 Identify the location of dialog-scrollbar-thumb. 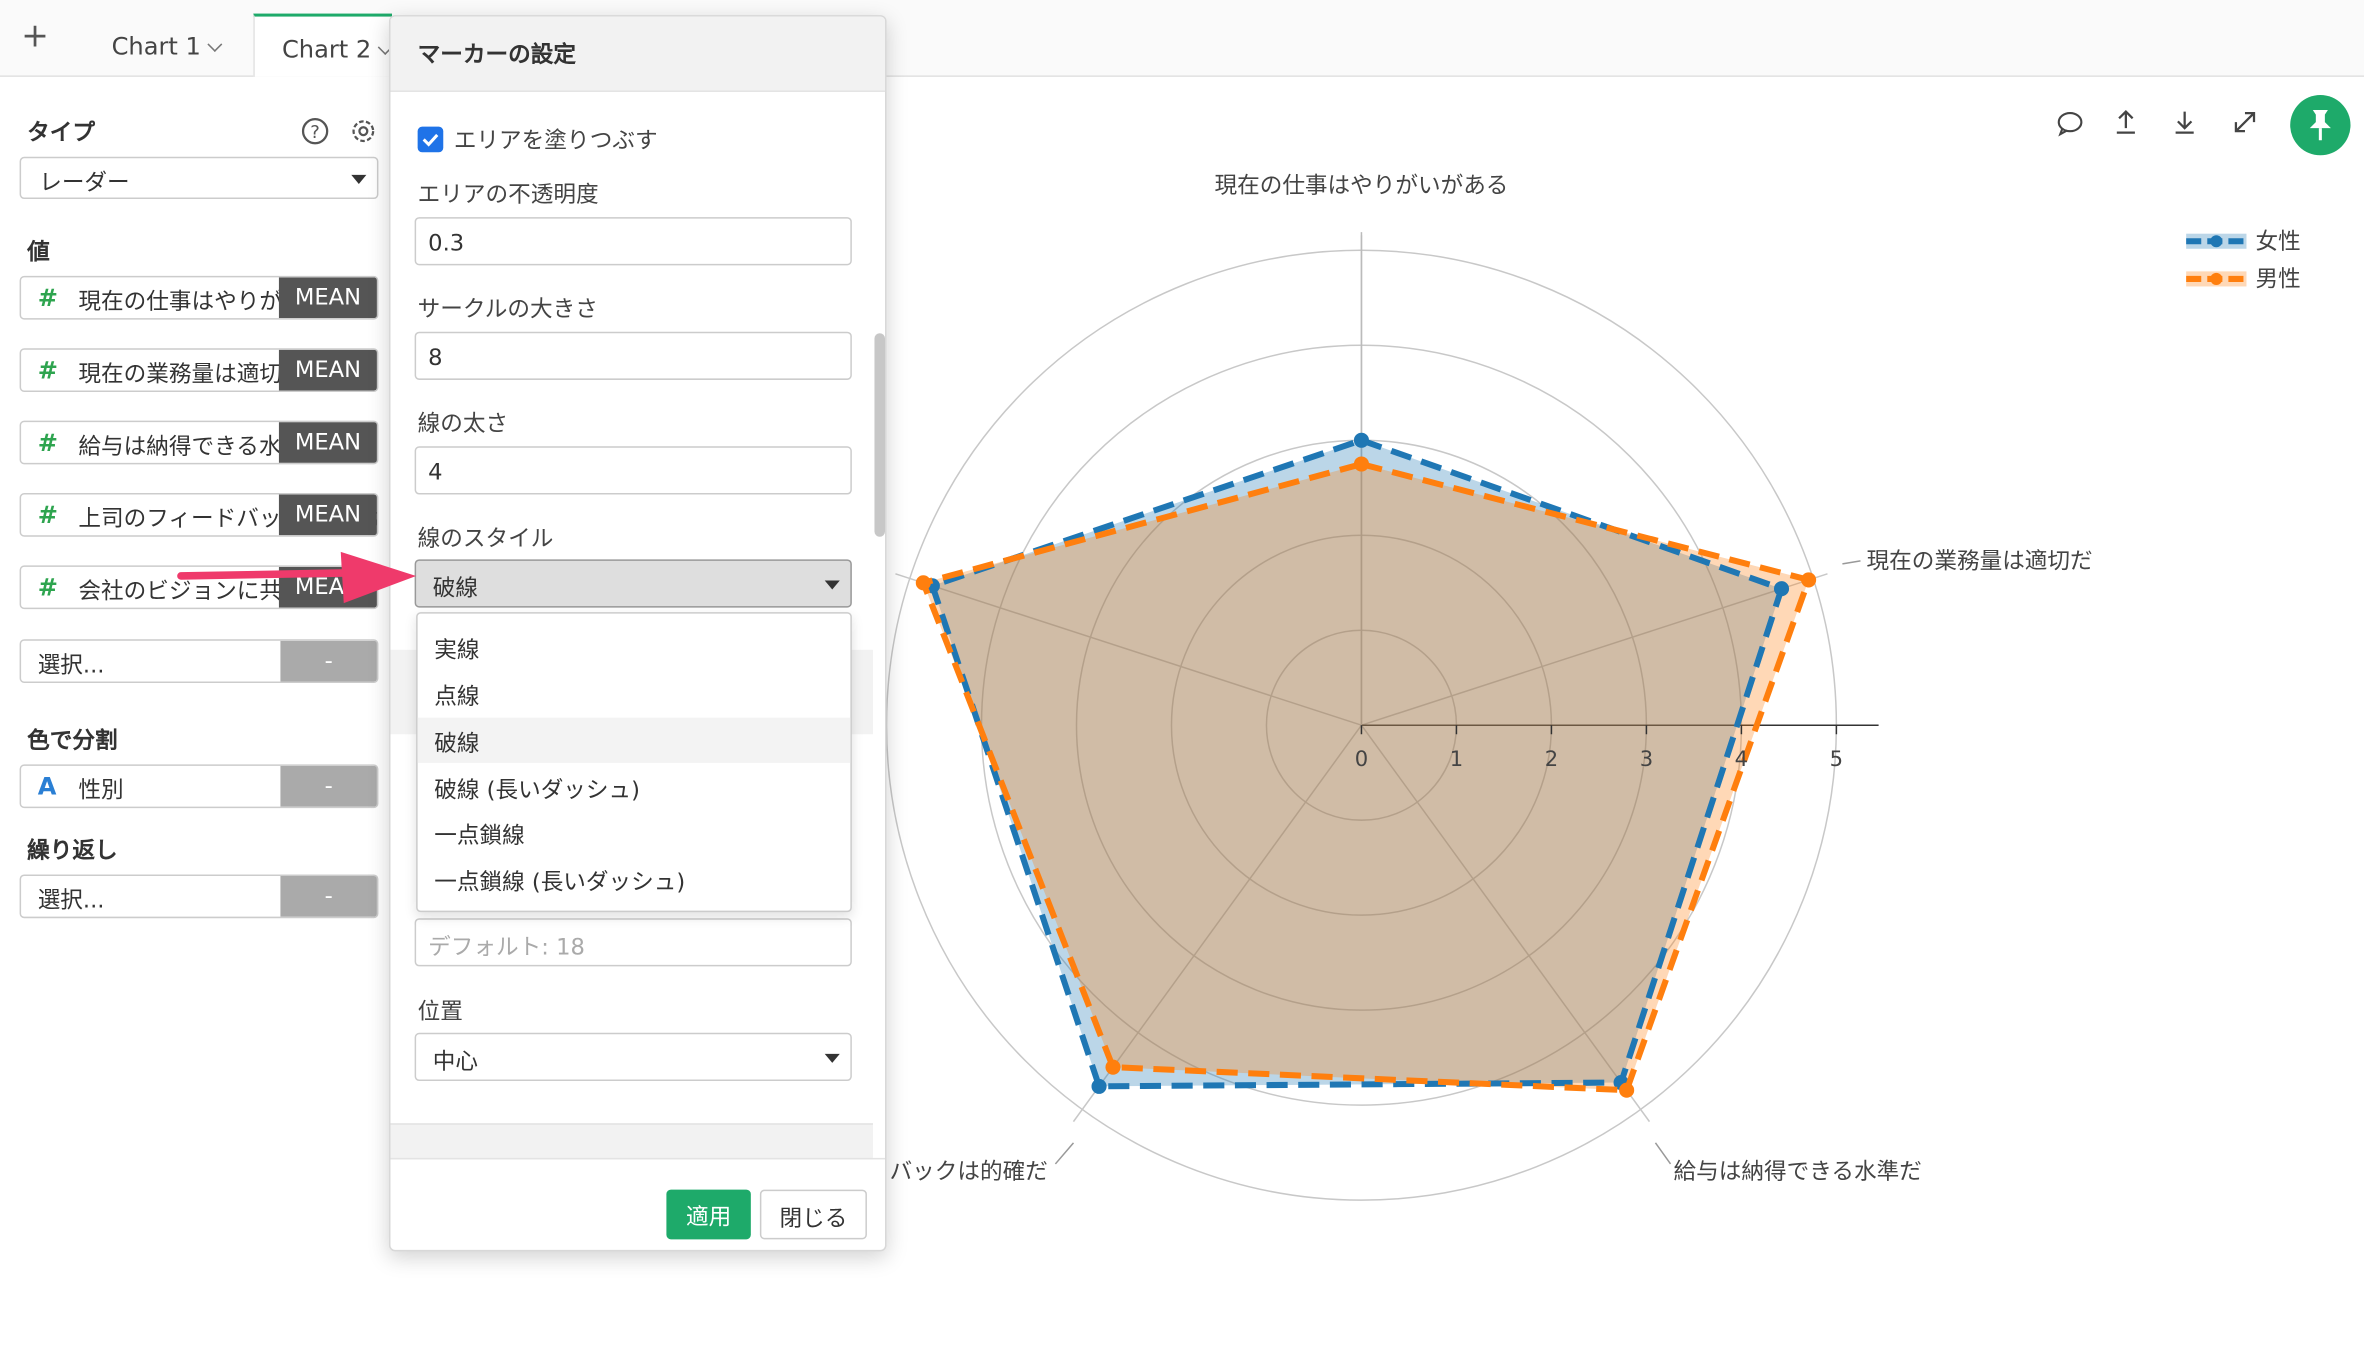
(880, 435).